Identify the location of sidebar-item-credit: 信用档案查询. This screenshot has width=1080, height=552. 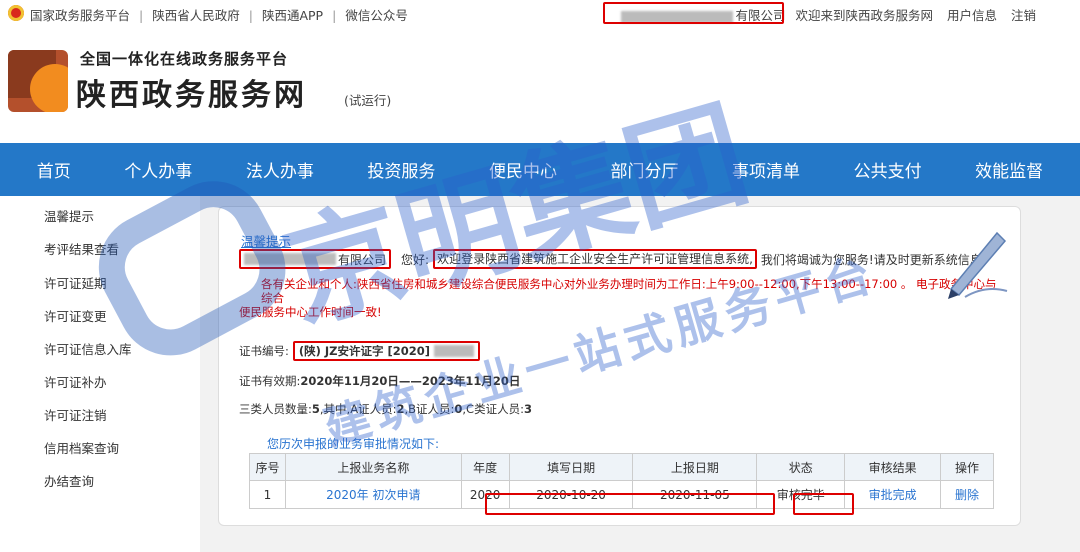
(81, 447).